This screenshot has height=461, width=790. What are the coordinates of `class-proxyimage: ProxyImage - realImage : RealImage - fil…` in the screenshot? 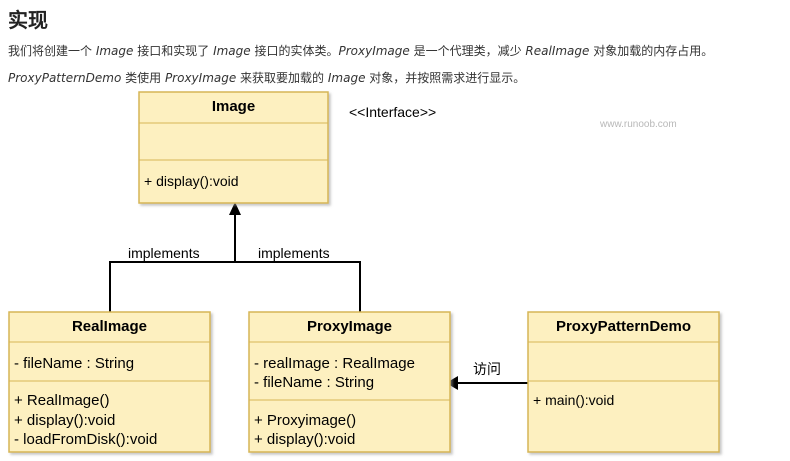 It's located at (349, 382).